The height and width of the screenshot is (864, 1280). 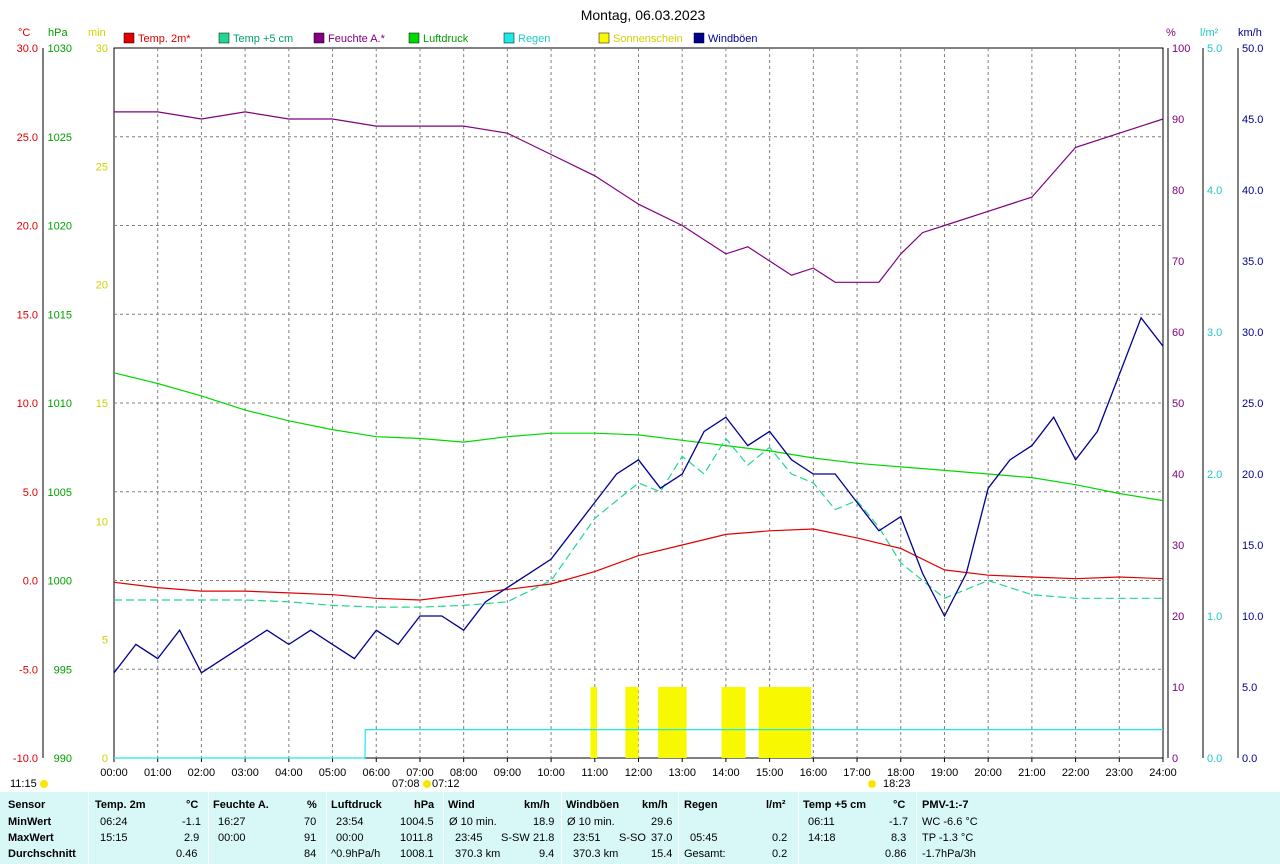 I want to click on sun-tick-label: 20, so click(x=102, y=286).